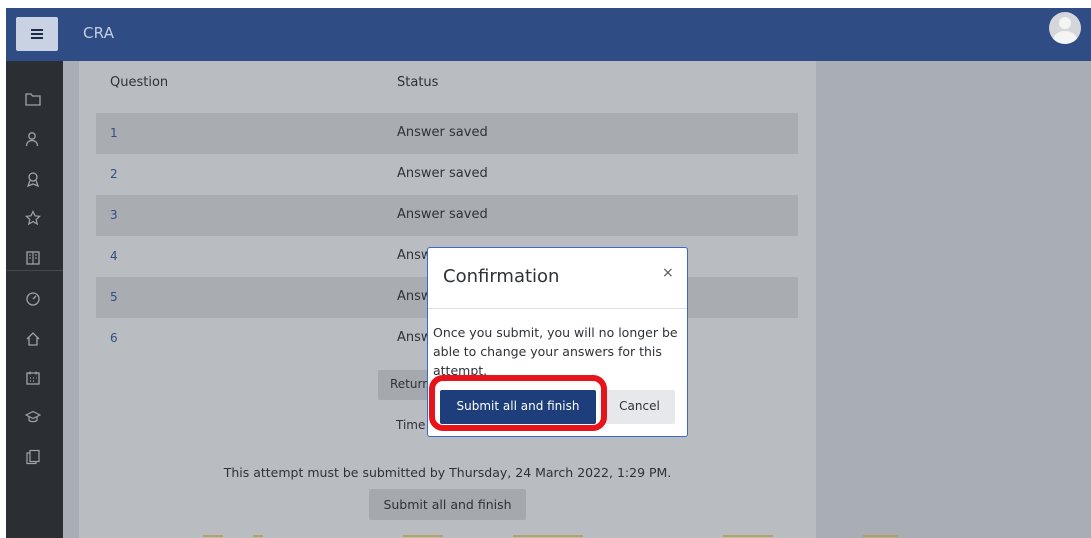 This screenshot has height=538, width=1091. I want to click on confirm-submit-button: Submit all and finish, so click(518, 407).